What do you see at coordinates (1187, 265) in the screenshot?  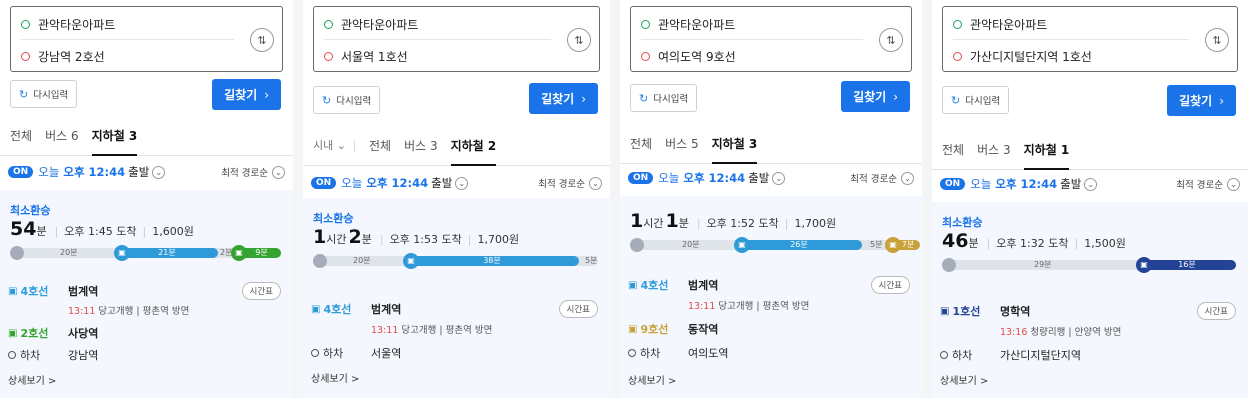 I see `line1-segment: 16분` at bounding box center [1187, 265].